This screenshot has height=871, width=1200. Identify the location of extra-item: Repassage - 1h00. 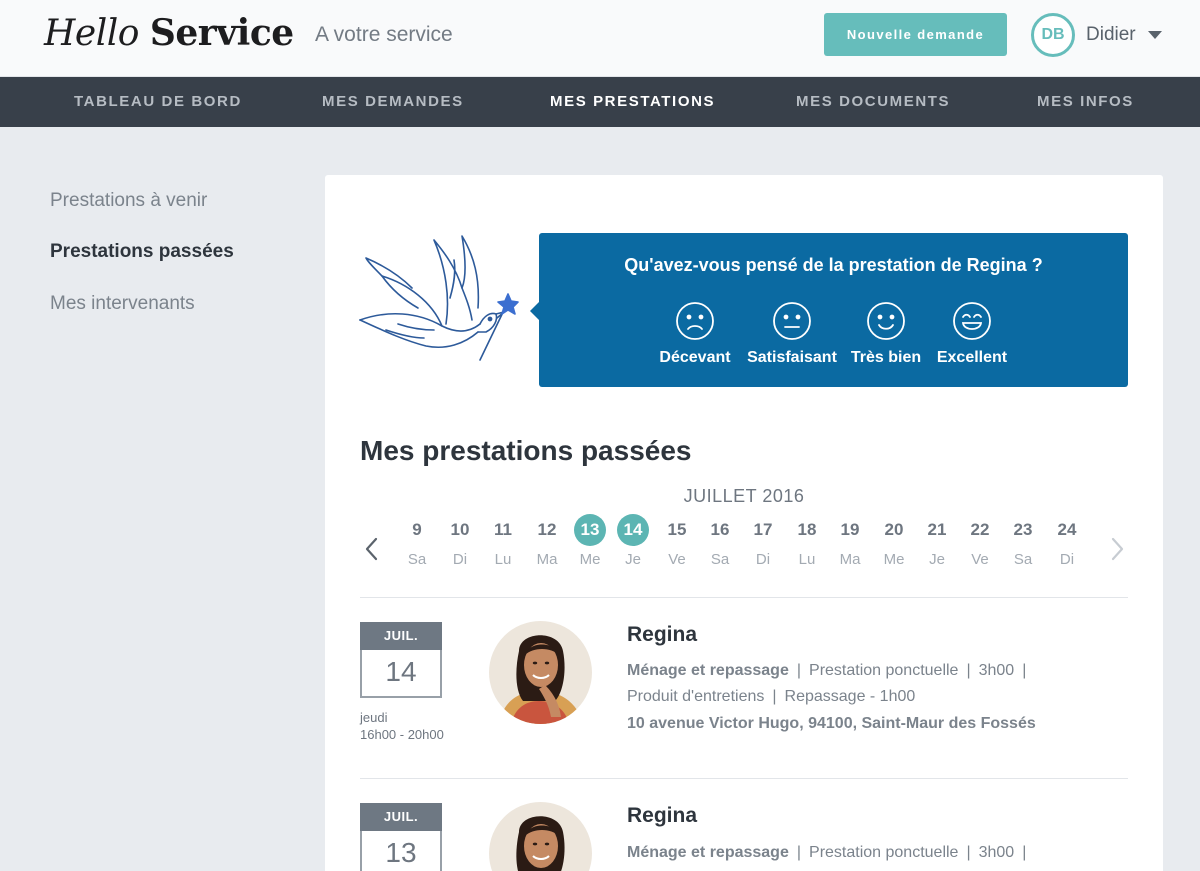
(850, 696).